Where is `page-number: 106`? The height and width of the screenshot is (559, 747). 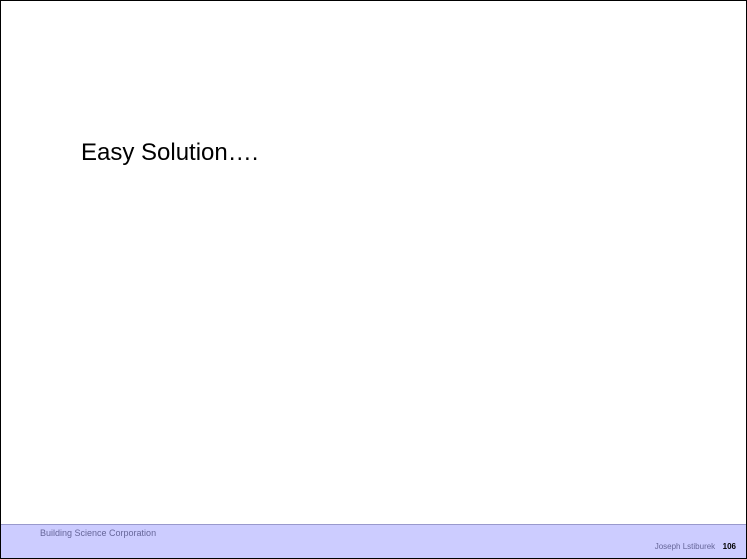
page-number: 106 is located at coordinates (729, 546).